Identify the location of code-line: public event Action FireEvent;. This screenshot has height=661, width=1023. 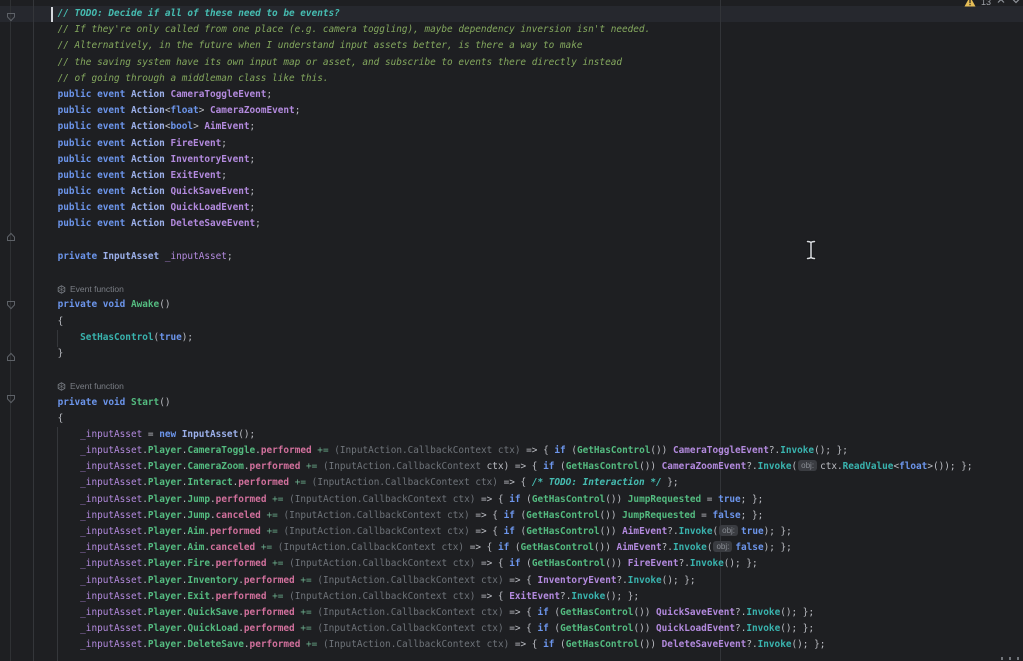
(486, 144).